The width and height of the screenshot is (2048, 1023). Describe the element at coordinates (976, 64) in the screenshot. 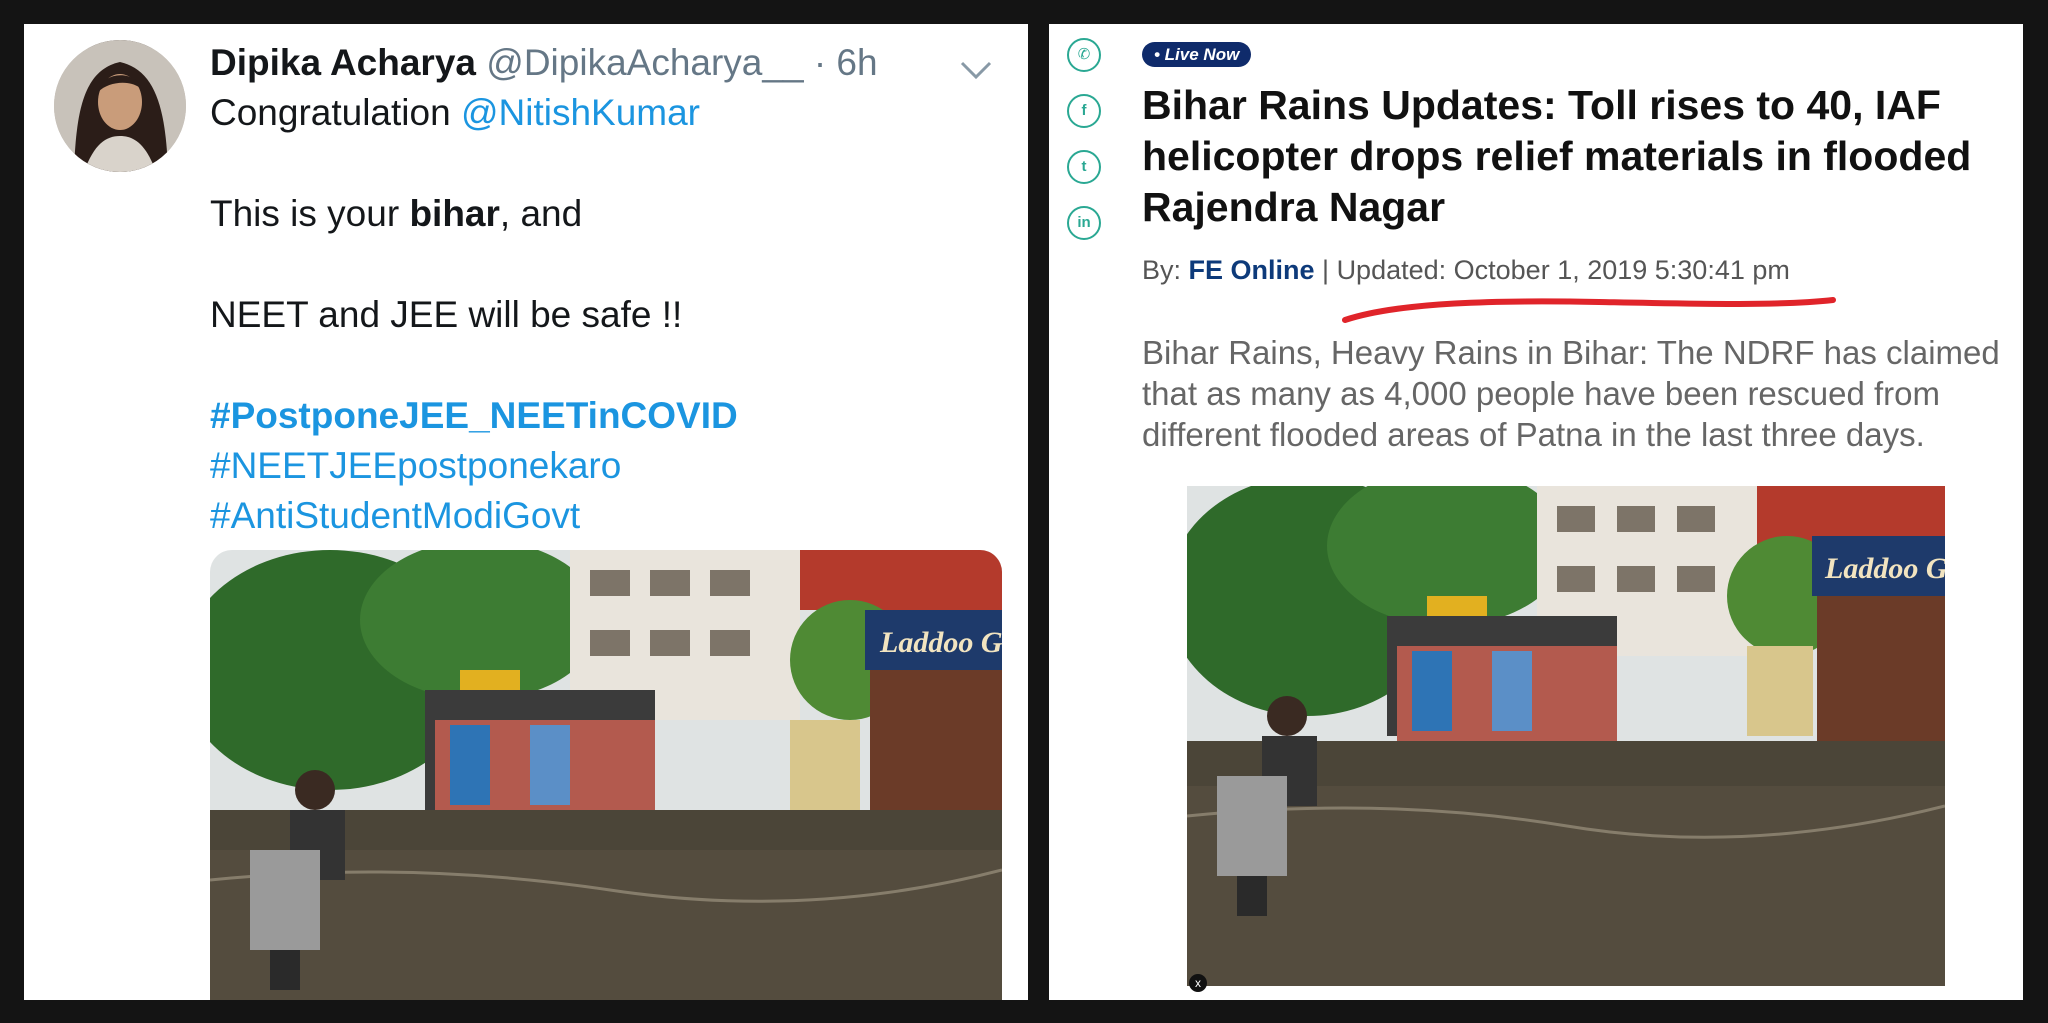

I see `chevron-down-icon` at that location.